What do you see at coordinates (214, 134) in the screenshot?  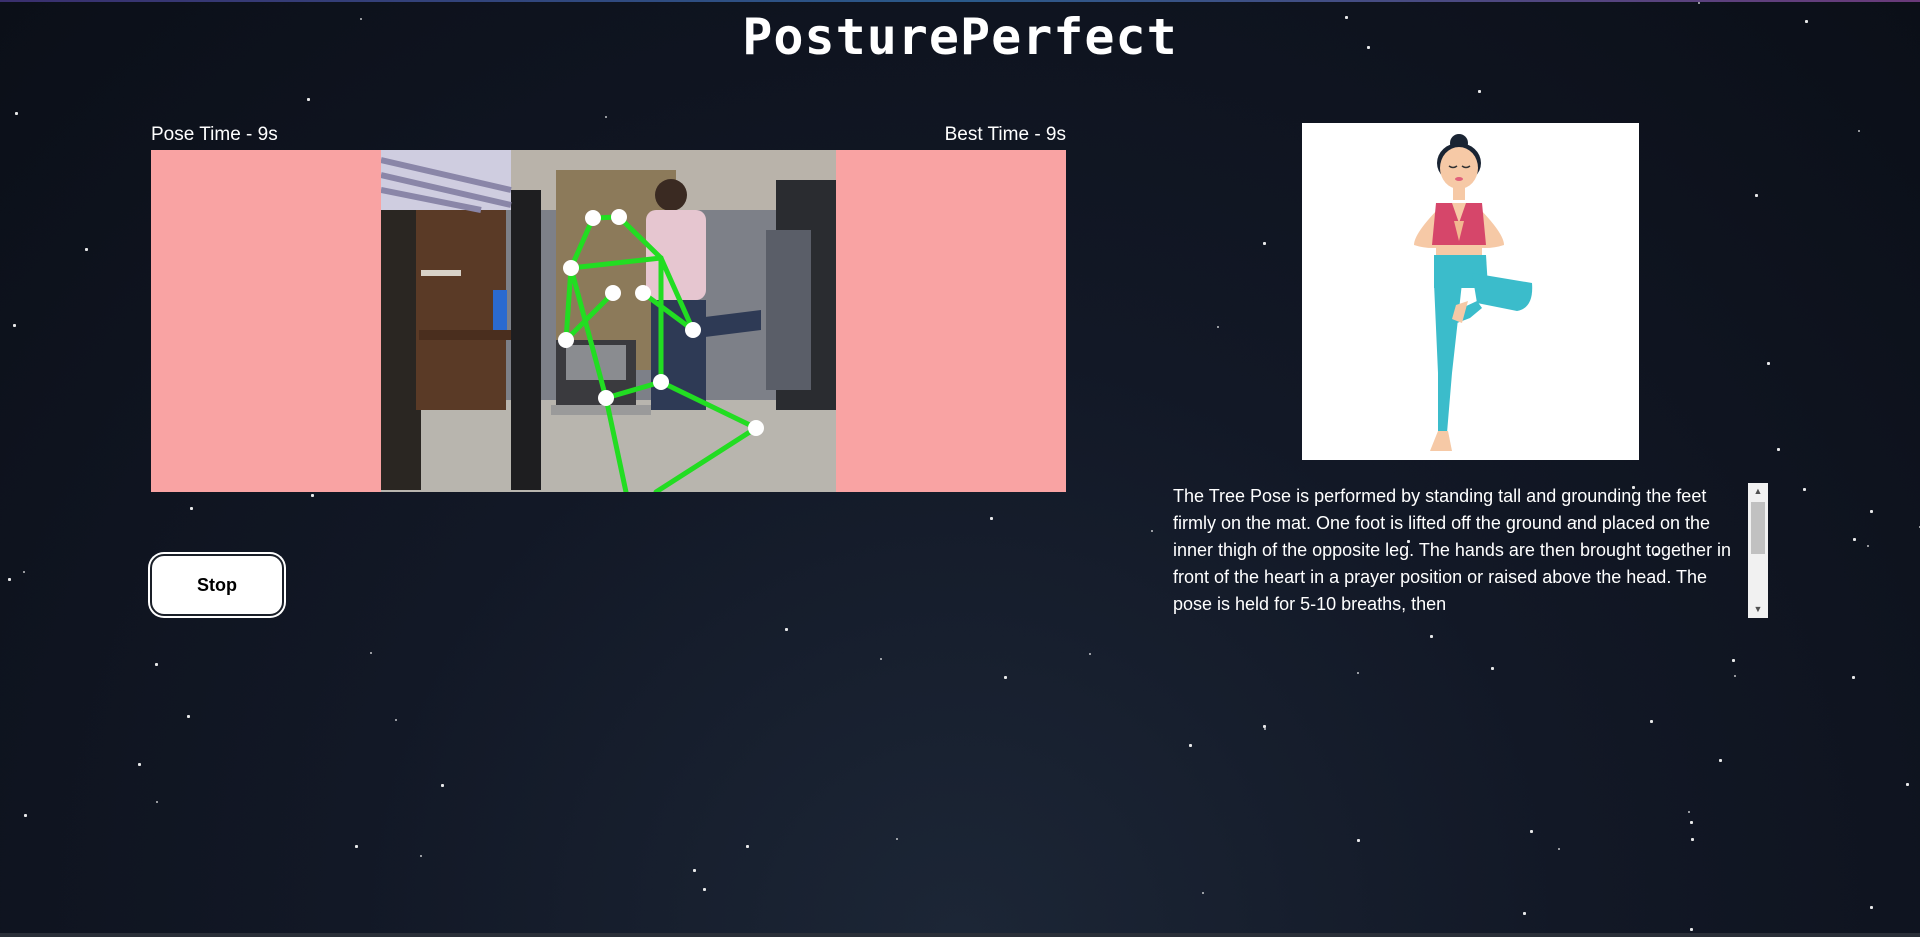 I see `pose-time-label: Pose Time - 9s` at bounding box center [214, 134].